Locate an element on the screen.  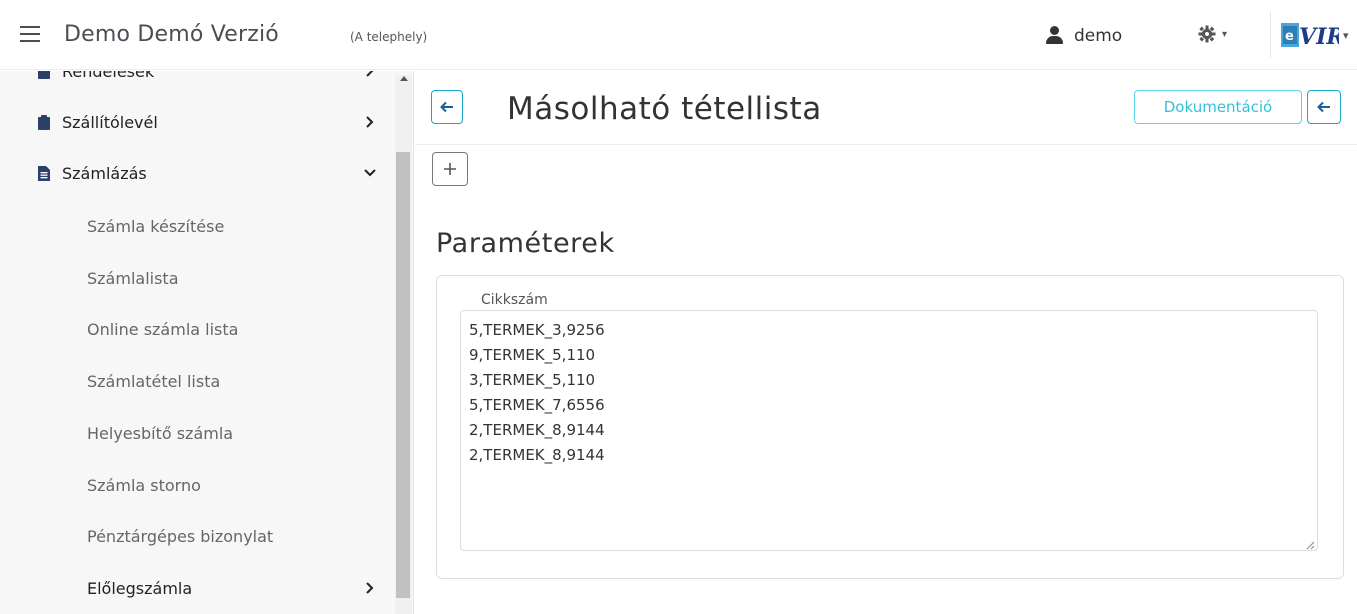
app-title: Demo Demó Verzió is located at coordinates (171, 34).